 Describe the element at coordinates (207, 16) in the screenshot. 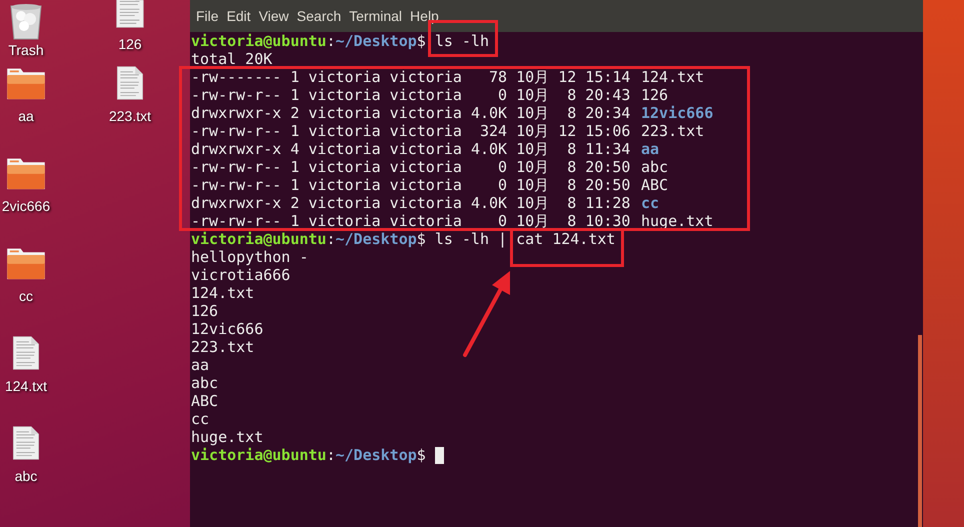

I see `menu-item: File` at that location.